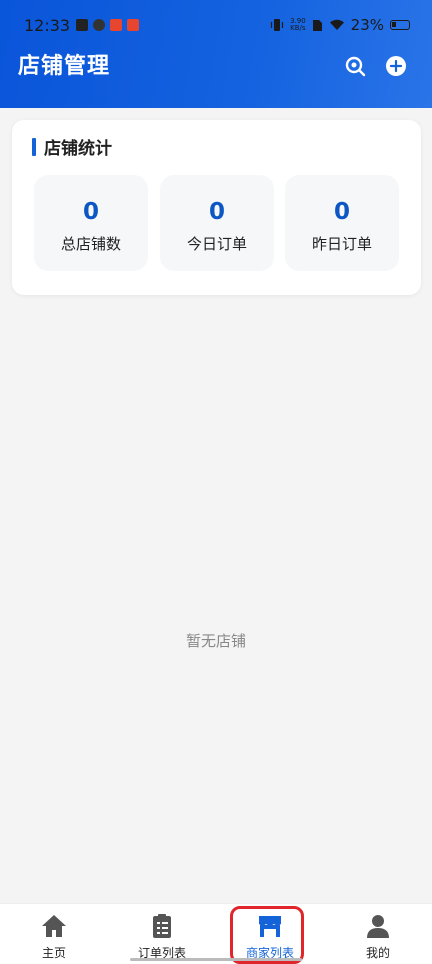 The height and width of the screenshot is (964, 432). I want to click on battery-icon, so click(400, 25).